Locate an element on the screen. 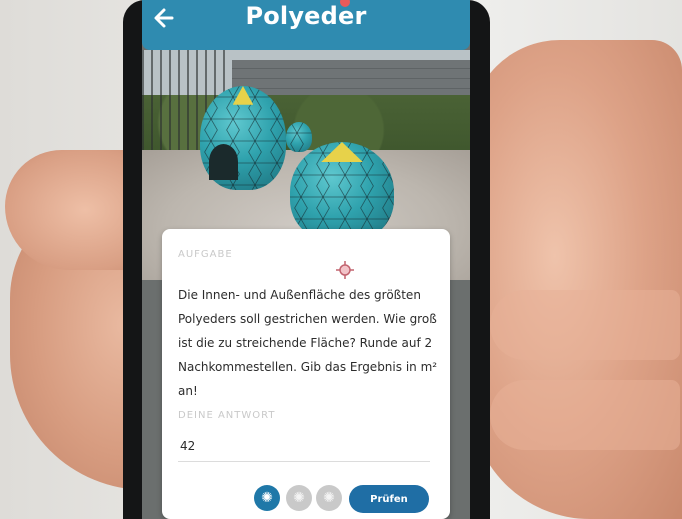 The width and height of the screenshot is (682, 519). dome-door is located at coordinates (223, 162).